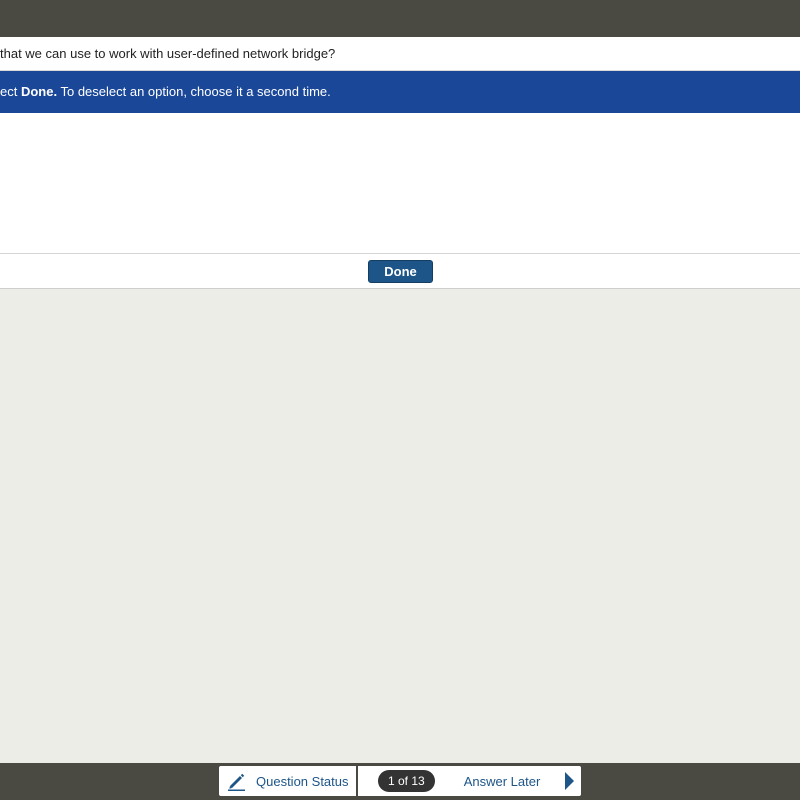  I want to click on question-status-button: Question Status, so click(288, 781).